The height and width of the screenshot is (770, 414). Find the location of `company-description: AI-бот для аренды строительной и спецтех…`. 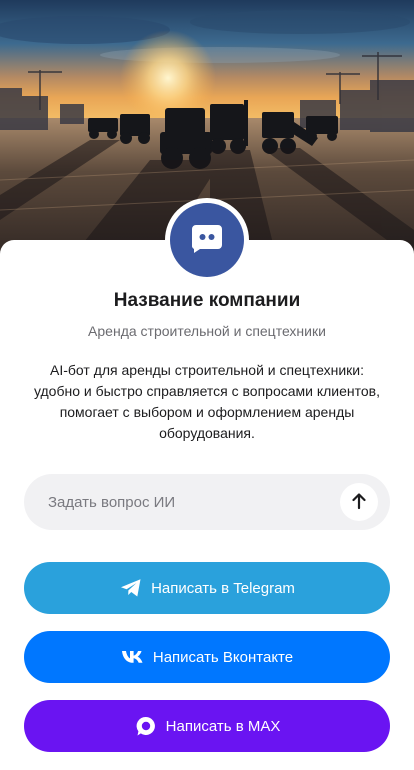

company-description: AI-бот для аренды строительной и спецтех… is located at coordinates (207, 401).